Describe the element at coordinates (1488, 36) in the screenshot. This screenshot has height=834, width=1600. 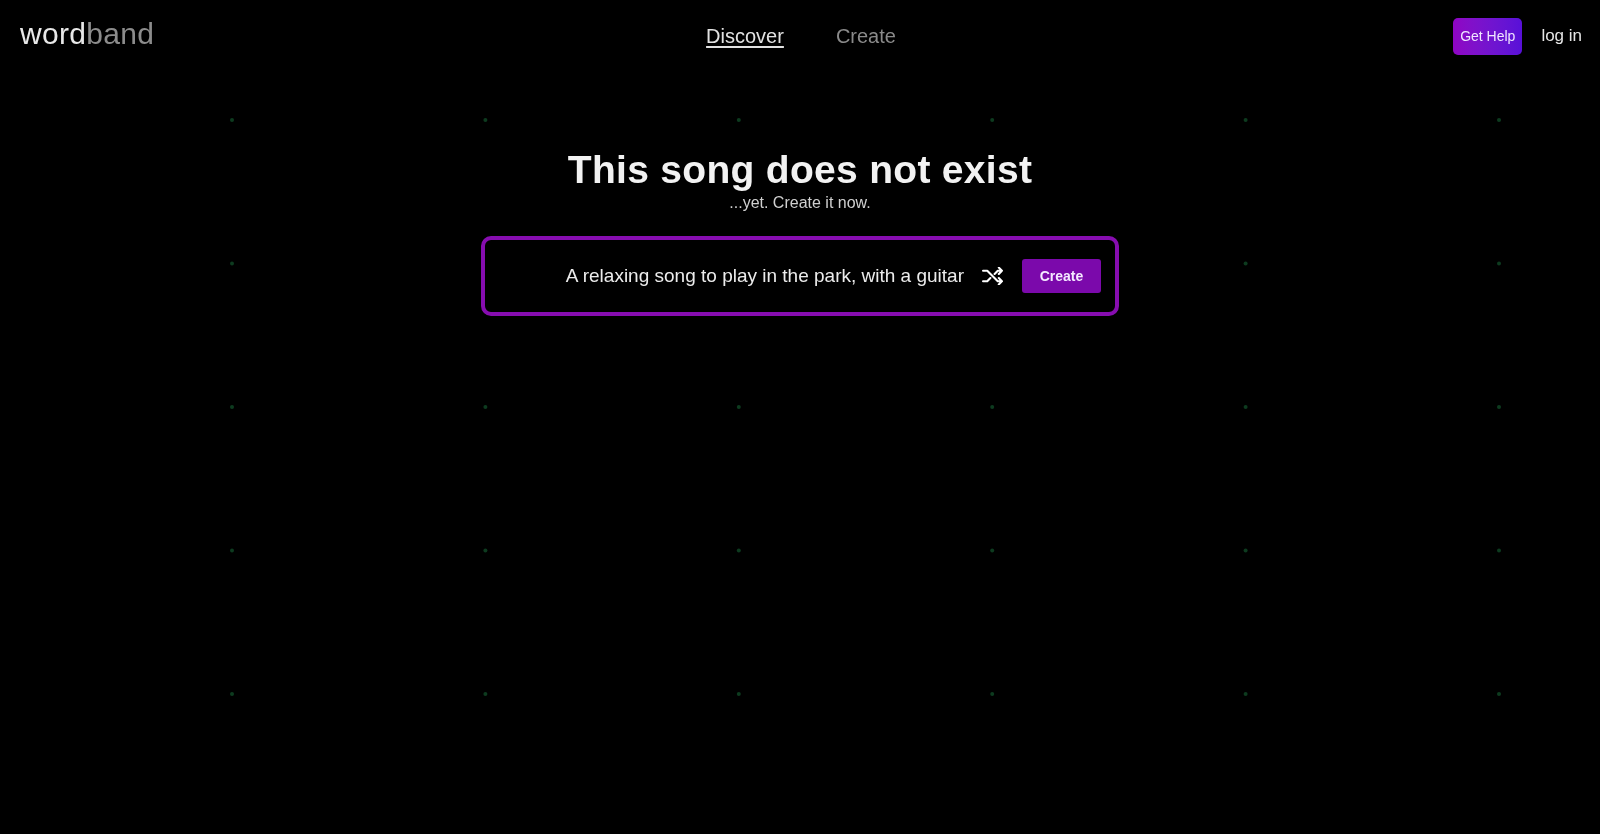
I see `get-help-button: Get Help` at that location.